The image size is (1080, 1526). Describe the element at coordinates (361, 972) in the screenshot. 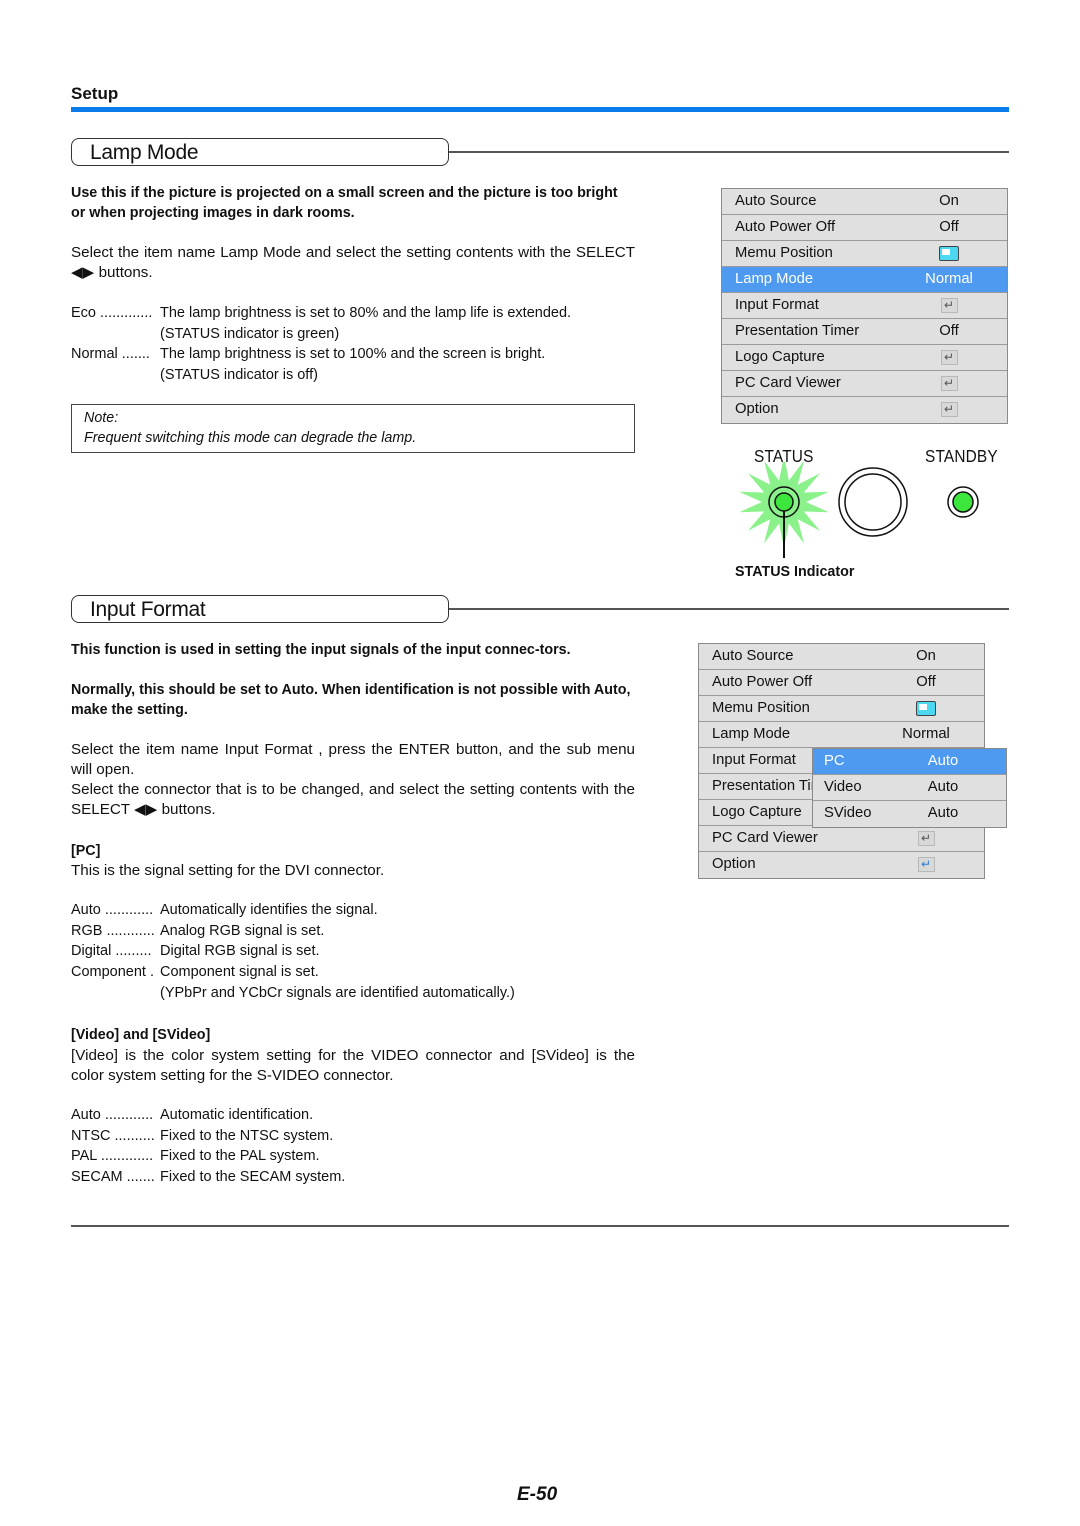

I see `option-row: Component . Component signal is set.` at that location.